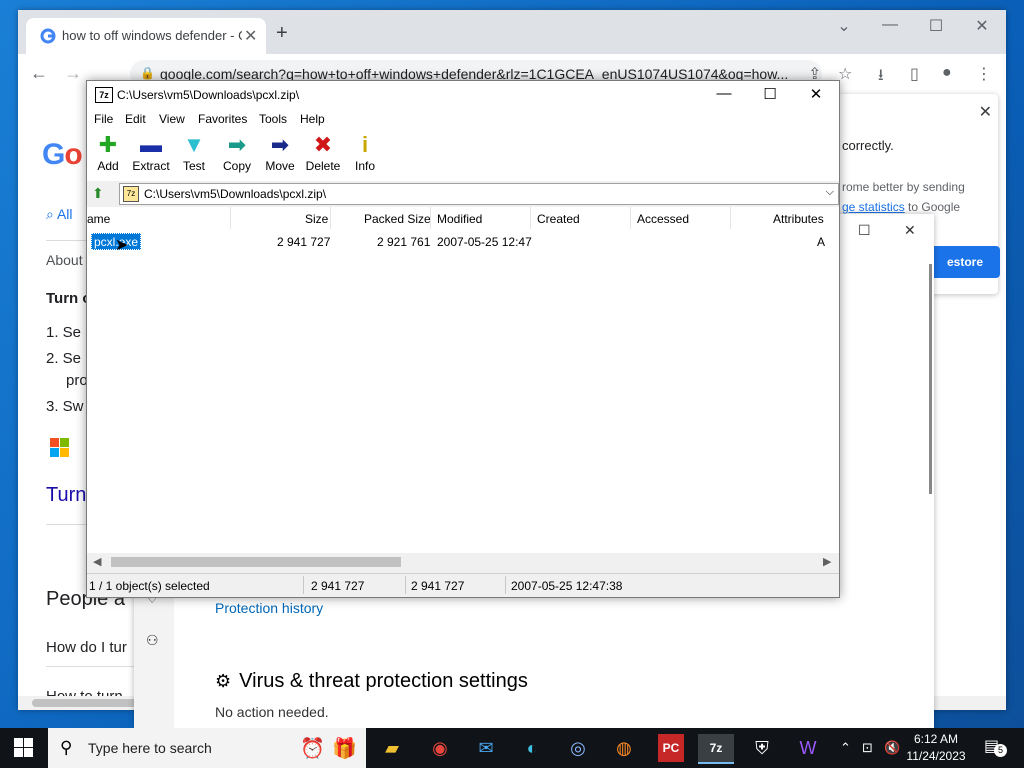  I want to click on menu-dots-icon: ⋮, so click(984, 74).